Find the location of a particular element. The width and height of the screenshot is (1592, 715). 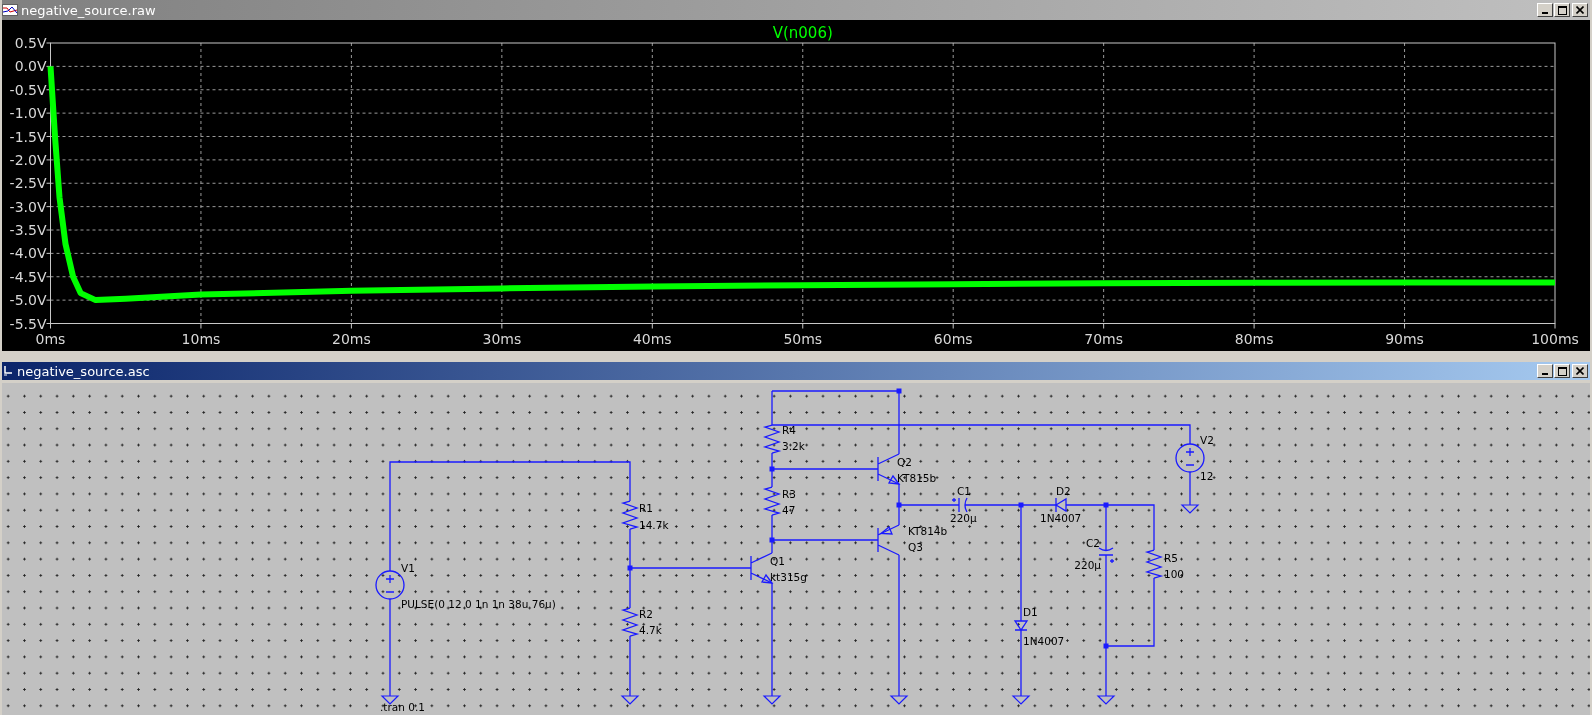

component-label: D1 is located at coordinates (1030, 612).